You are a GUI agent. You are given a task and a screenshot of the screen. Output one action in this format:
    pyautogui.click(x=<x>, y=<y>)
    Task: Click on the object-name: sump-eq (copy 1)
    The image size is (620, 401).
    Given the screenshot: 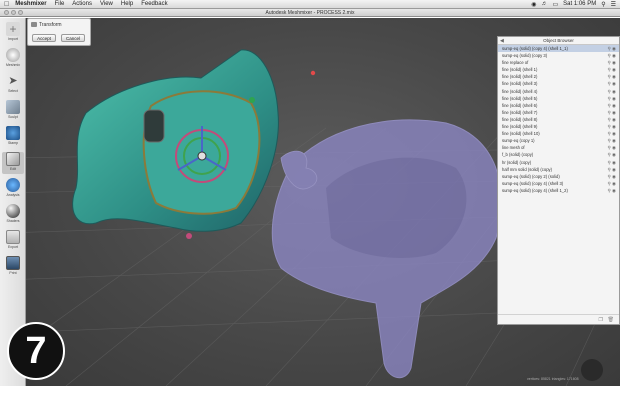 What is the action you would take?
    pyautogui.click(x=518, y=141)
    